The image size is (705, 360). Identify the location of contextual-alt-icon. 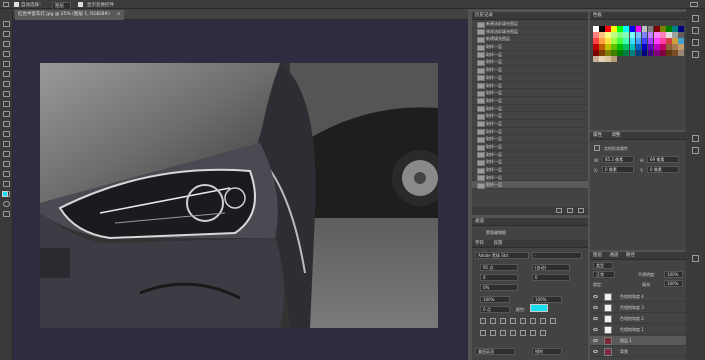
(493, 333).